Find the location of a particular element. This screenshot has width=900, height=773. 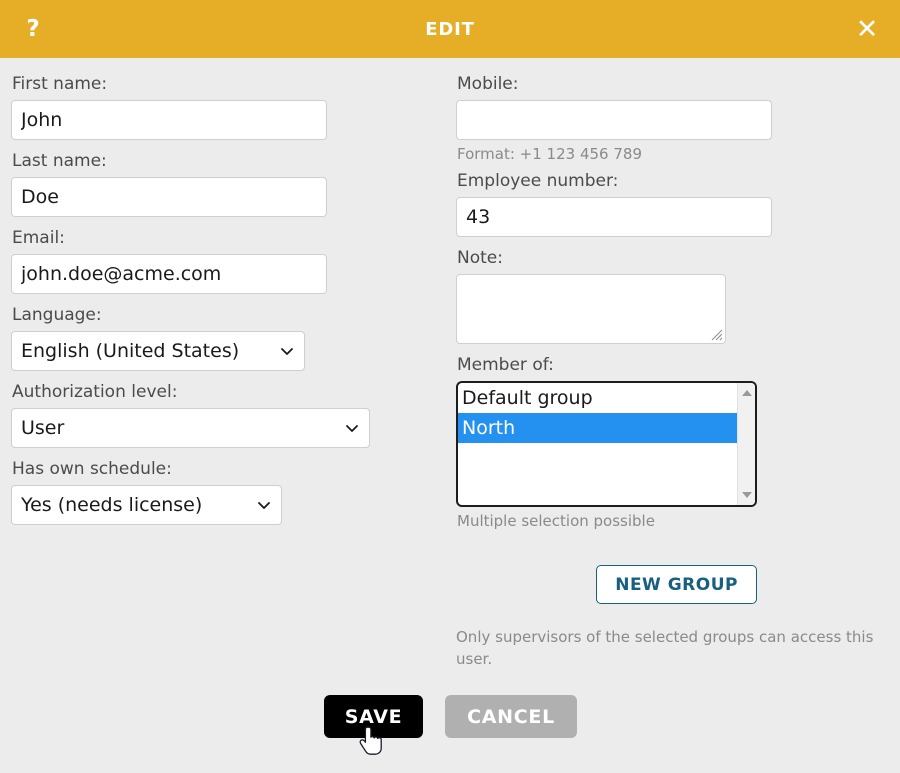

new-group-row: NEW GROUP is located at coordinates (606, 584).